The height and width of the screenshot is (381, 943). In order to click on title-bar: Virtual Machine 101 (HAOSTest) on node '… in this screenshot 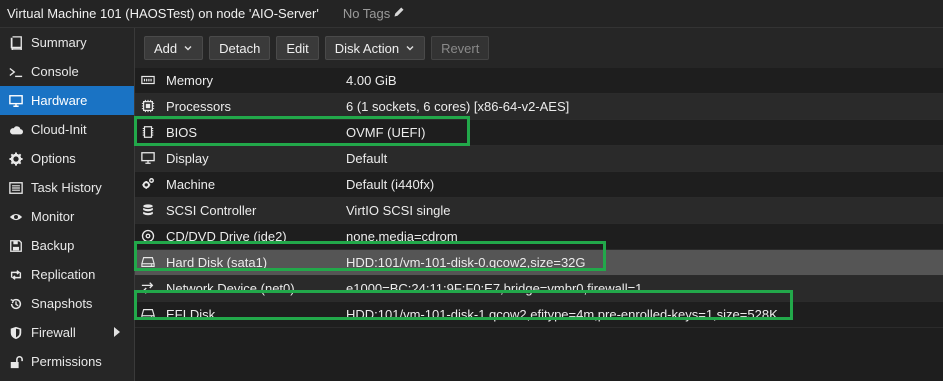, I will do `click(471, 14)`.